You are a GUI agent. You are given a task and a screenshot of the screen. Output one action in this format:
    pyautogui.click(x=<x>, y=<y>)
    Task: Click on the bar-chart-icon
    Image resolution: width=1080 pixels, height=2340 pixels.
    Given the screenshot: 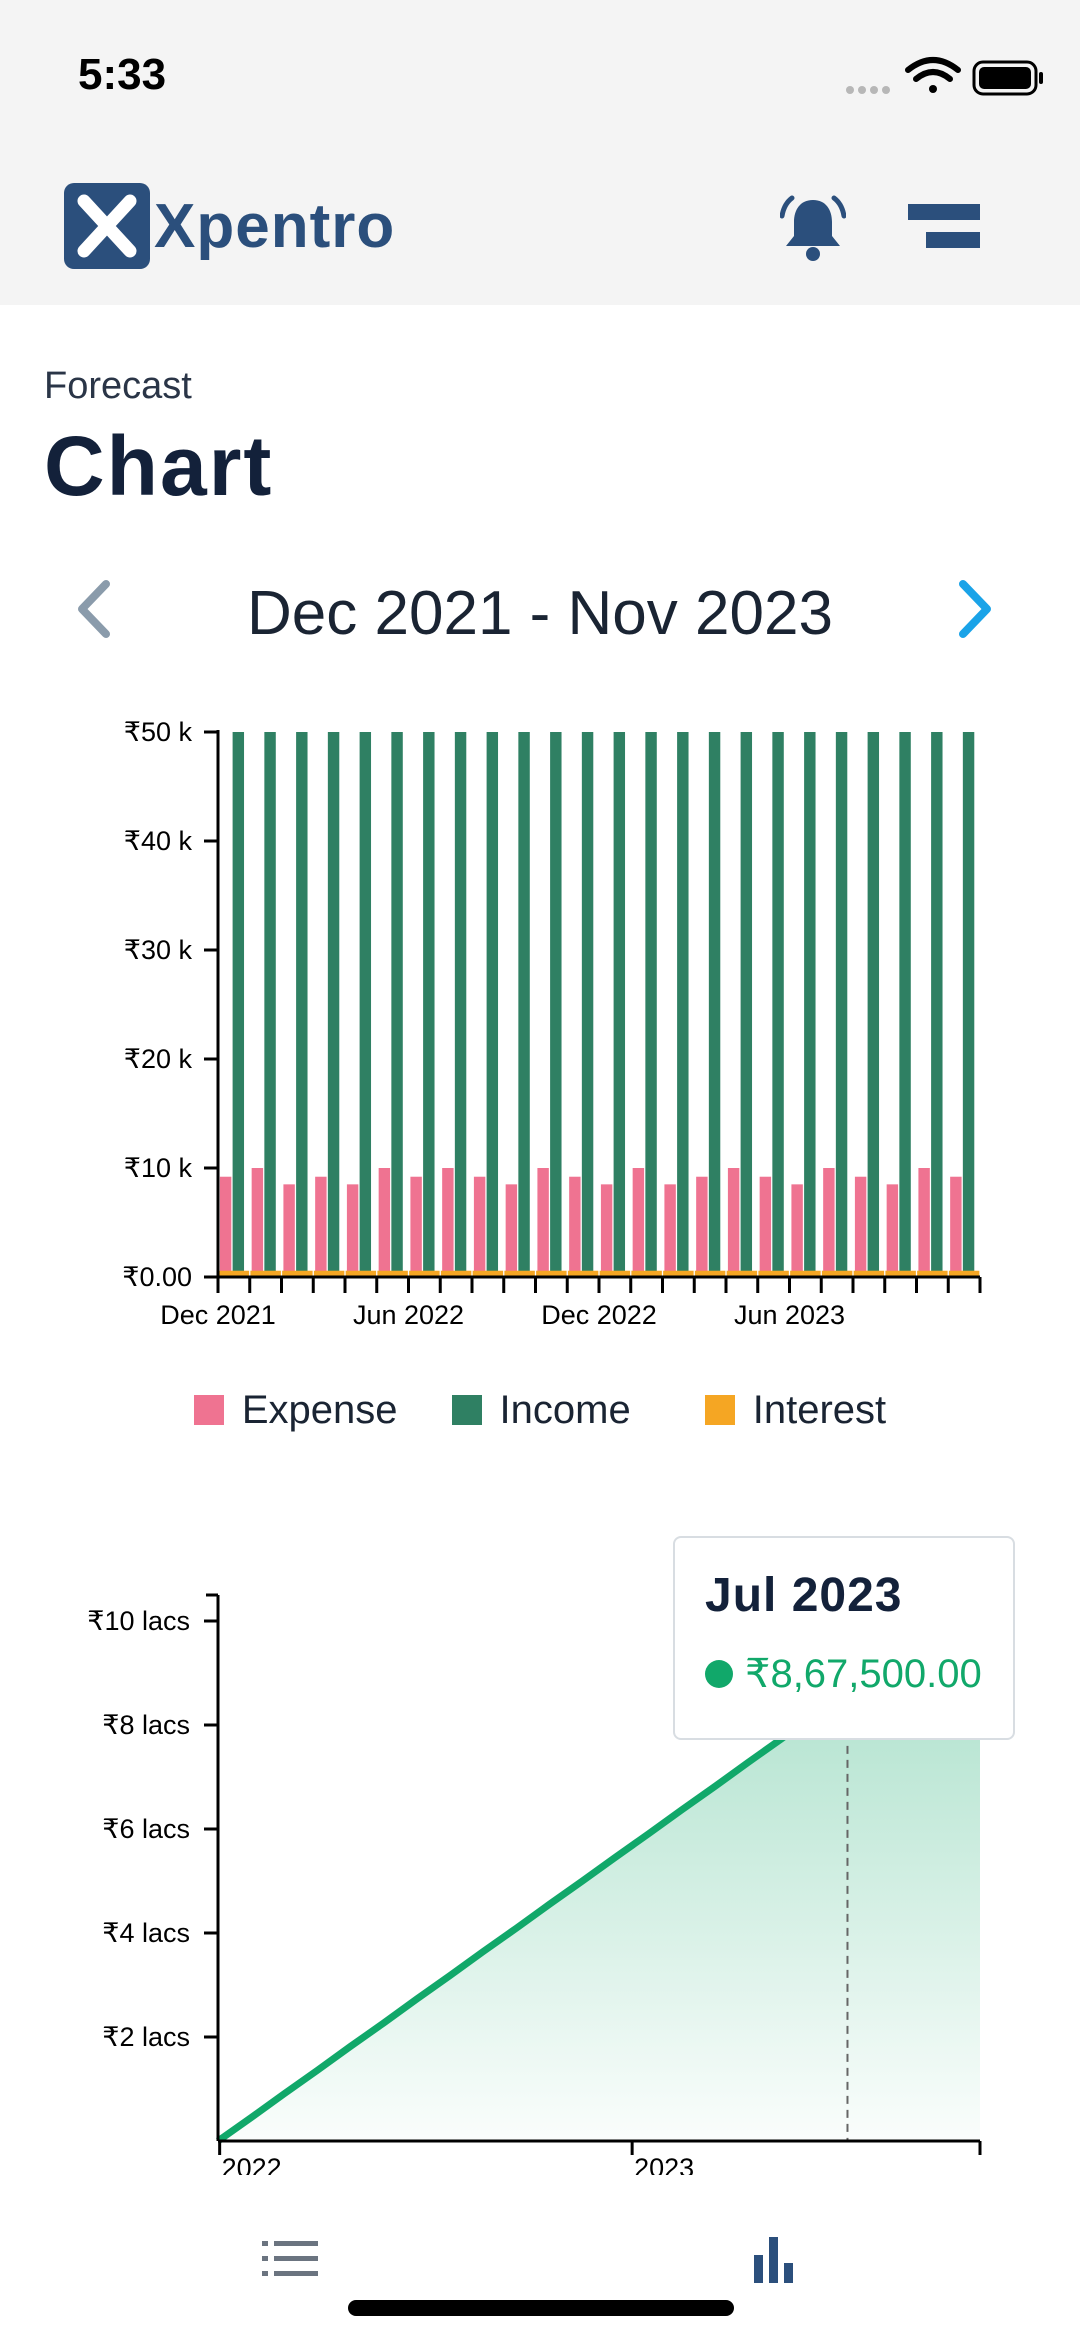 What is the action you would take?
    pyautogui.click(x=774, y=2258)
    